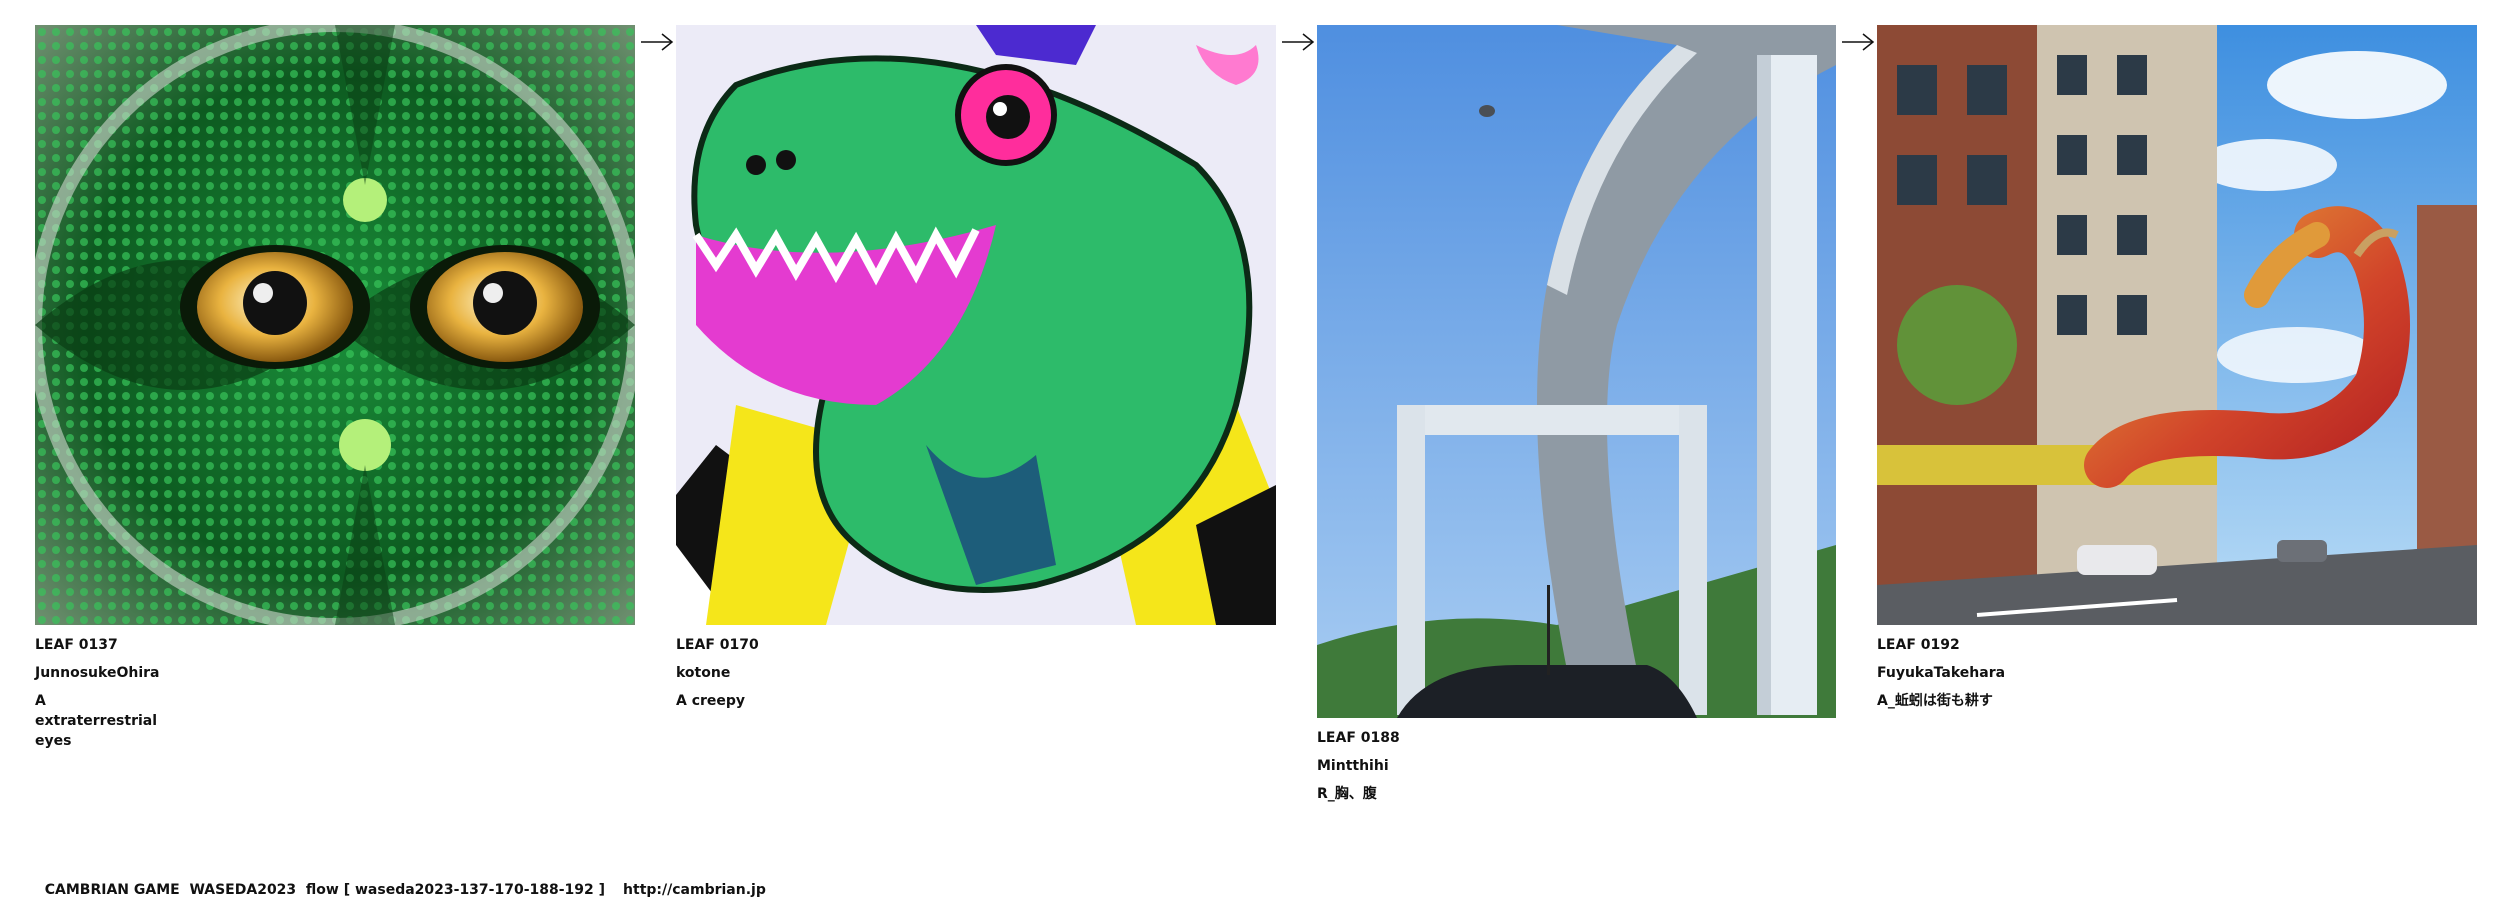 The image size is (2512, 900). What do you see at coordinates (1347, 794) in the screenshot?
I see `leaf-caption: R_胸、腹` at bounding box center [1347, 794].